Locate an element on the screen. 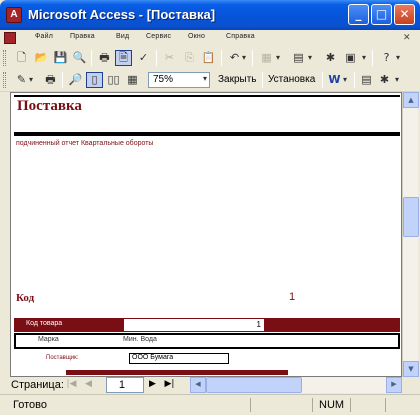 This screenshot has width=420, height=415. page-number-input: 1 is located at coordinates (125, 385).